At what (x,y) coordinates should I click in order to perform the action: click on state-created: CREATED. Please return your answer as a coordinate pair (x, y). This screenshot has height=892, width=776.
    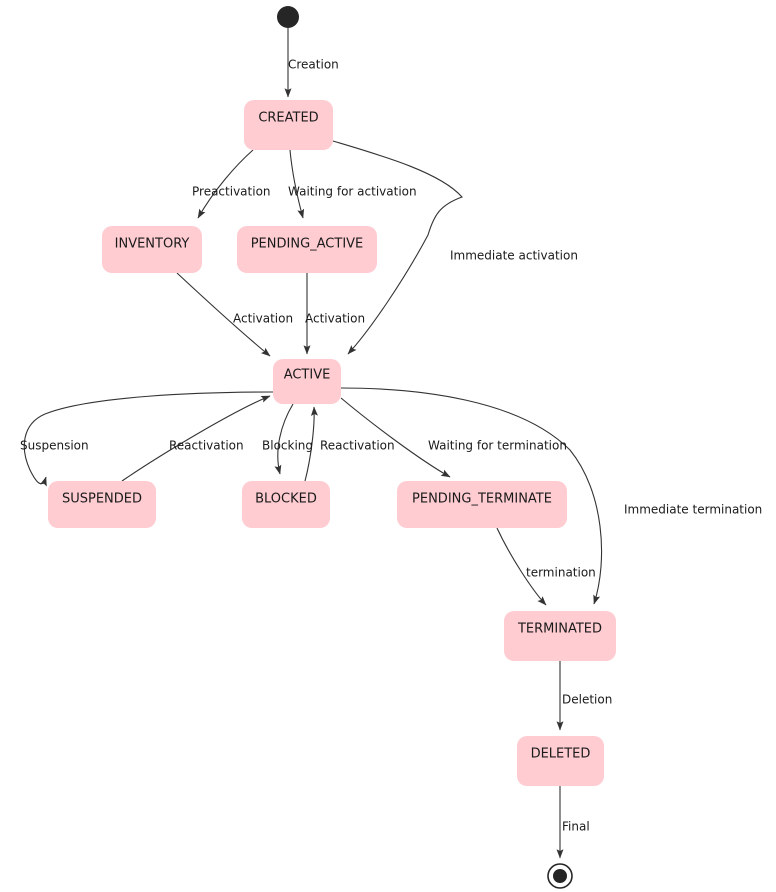
    Looking at the image, I should click on (288, 125).